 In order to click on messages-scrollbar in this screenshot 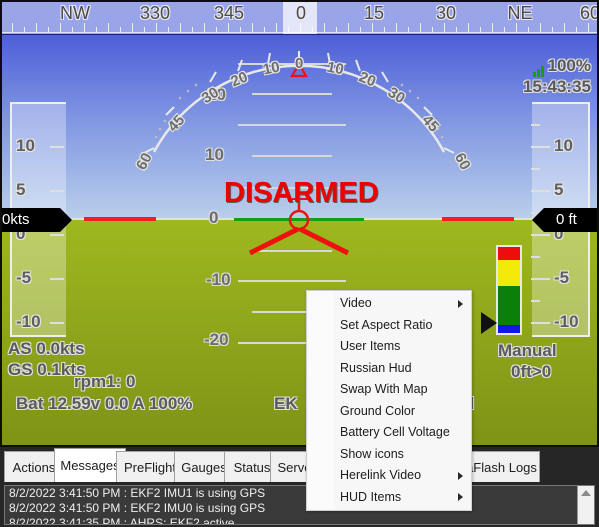, I will do `click(585, 505)`.